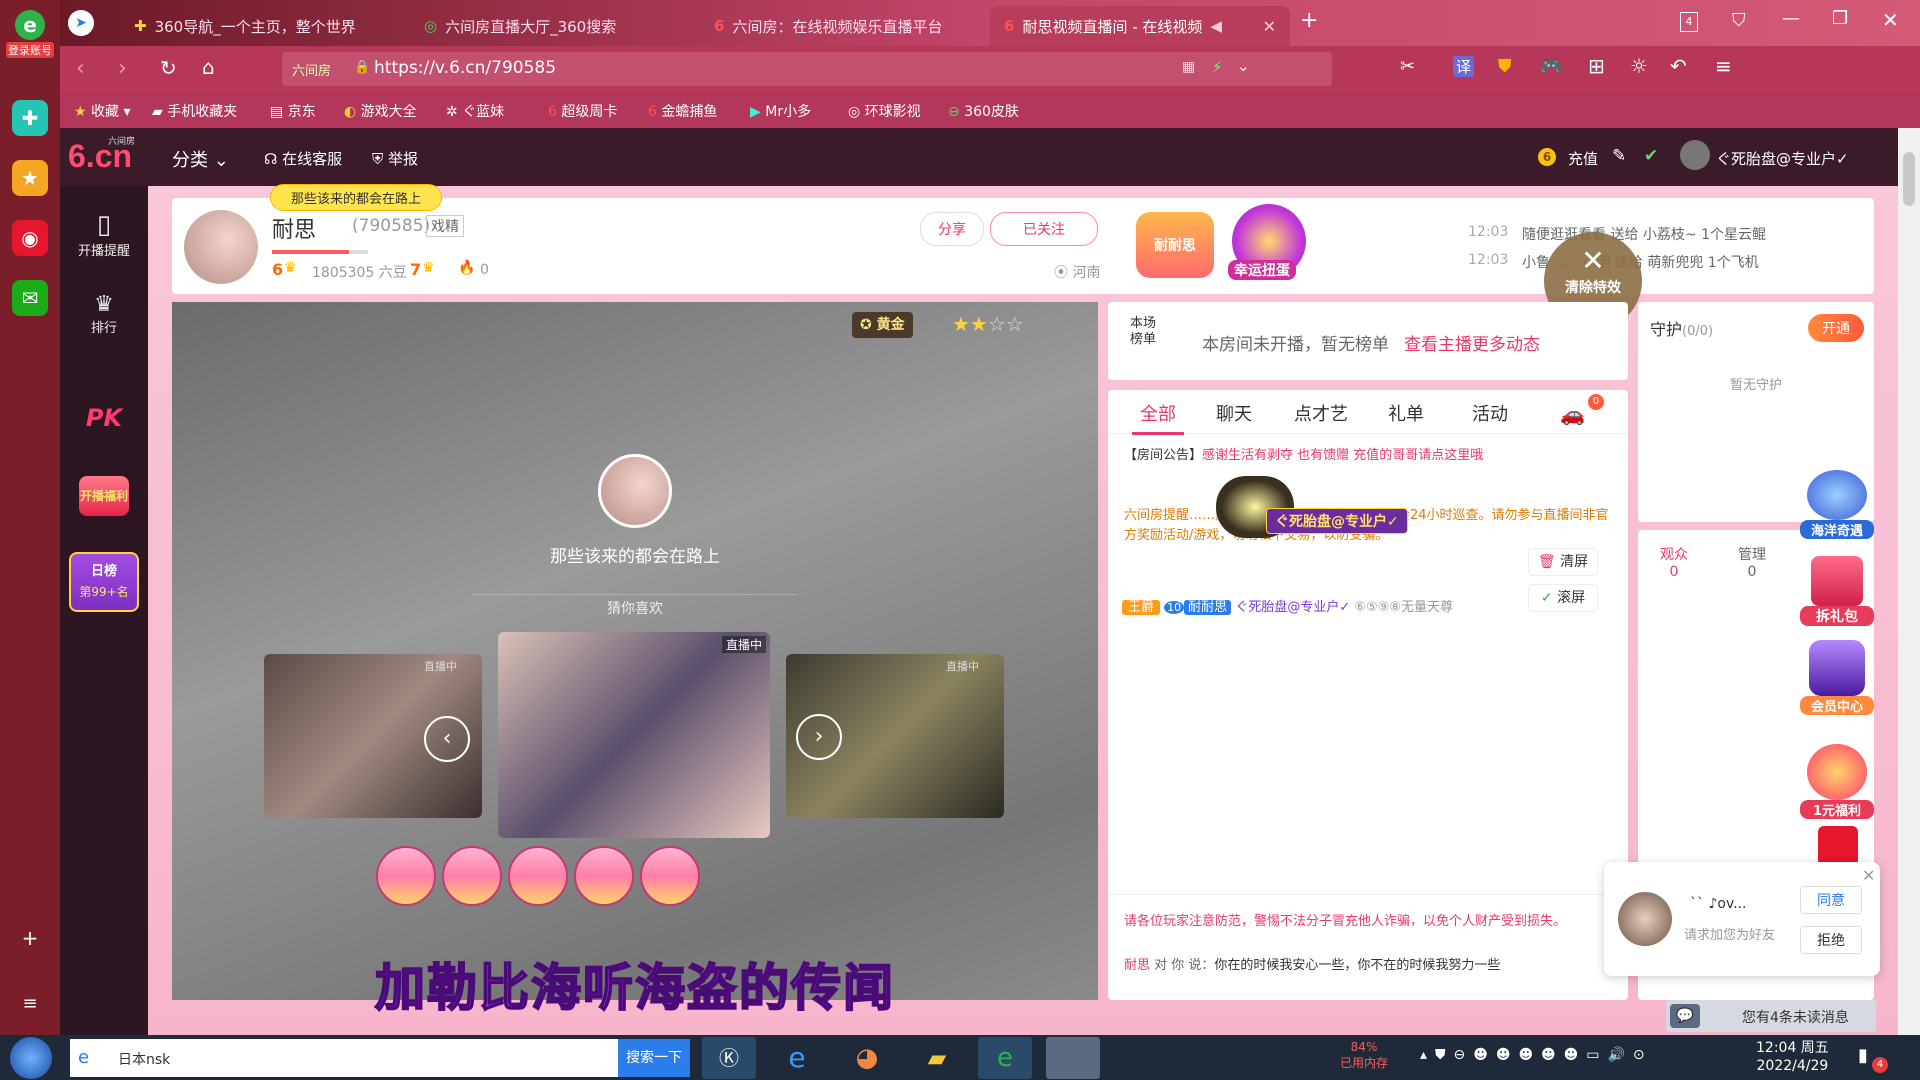 Image resolution: width=1920 pixels, height=1080 pixels. What do you see at coordinates (1490, 413) in the screenshot?
I see `tab-activity: 活动` at bounding box center [1490, 413].